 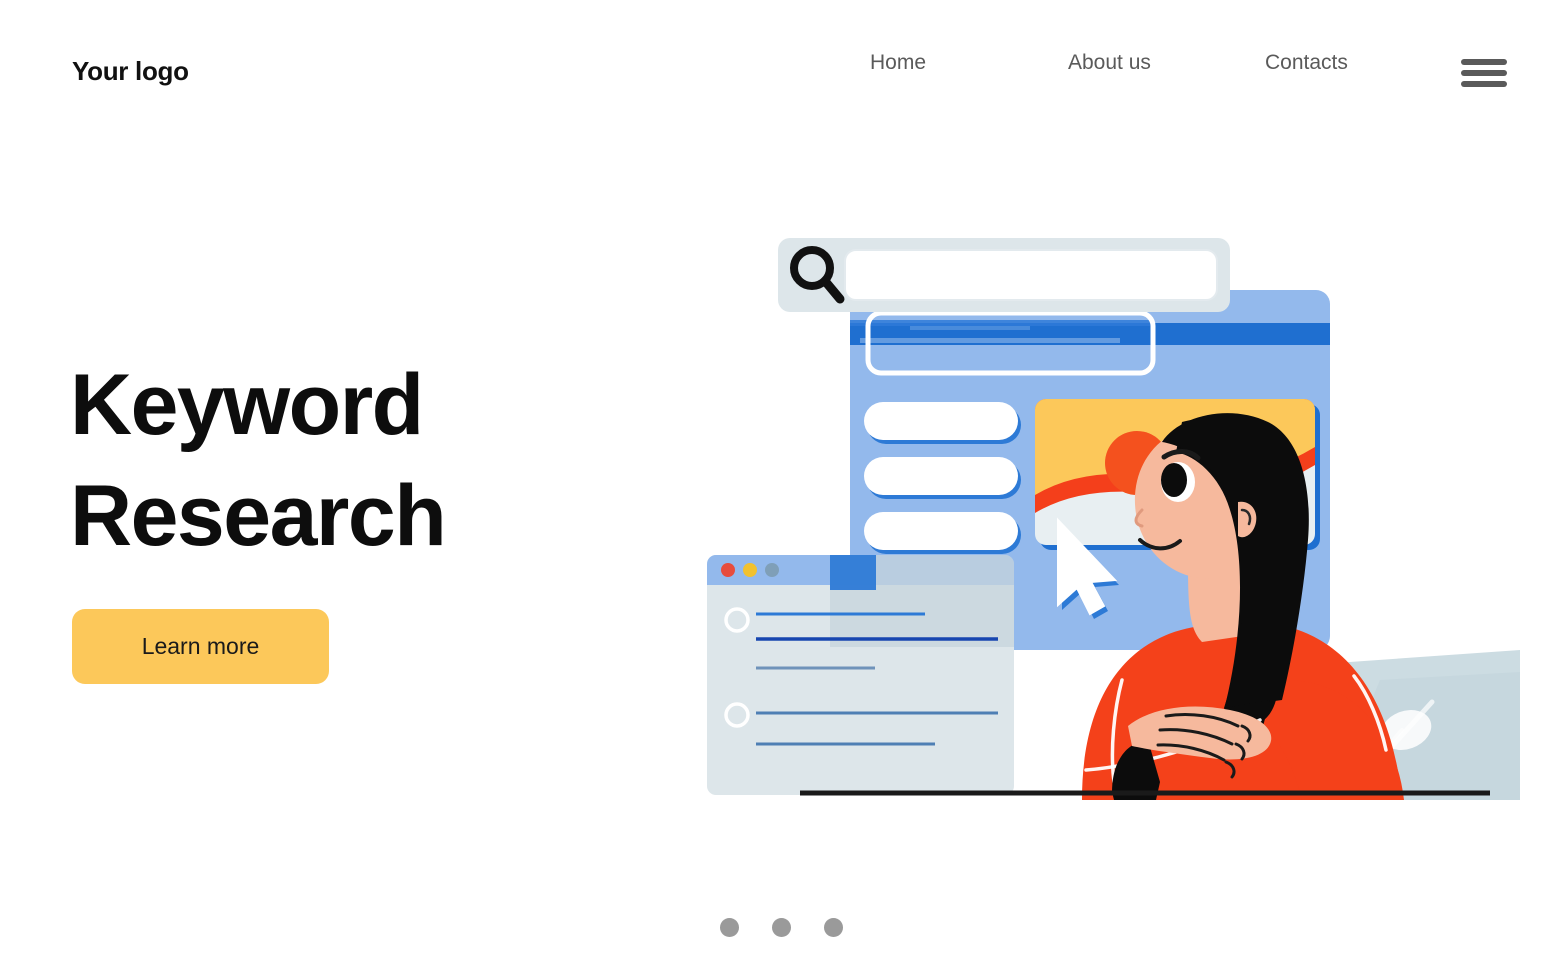 I want to click on site-header: Your logo Home About us Contacts, so click(x=784, y=70).